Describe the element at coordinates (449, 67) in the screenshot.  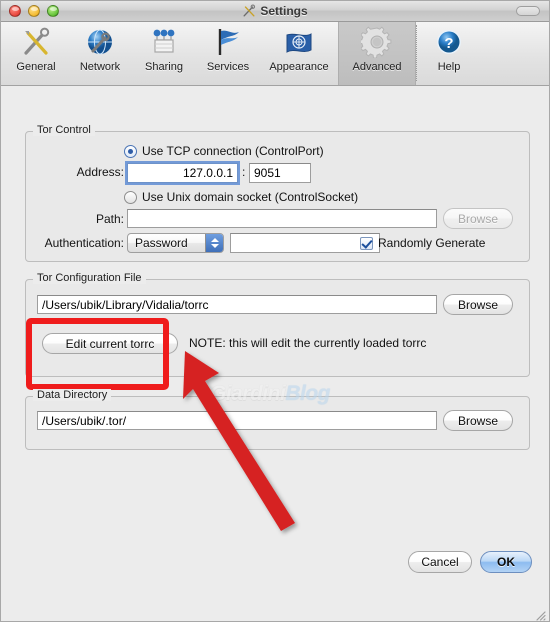
I see `toolbar-item-label: Help` at that location.